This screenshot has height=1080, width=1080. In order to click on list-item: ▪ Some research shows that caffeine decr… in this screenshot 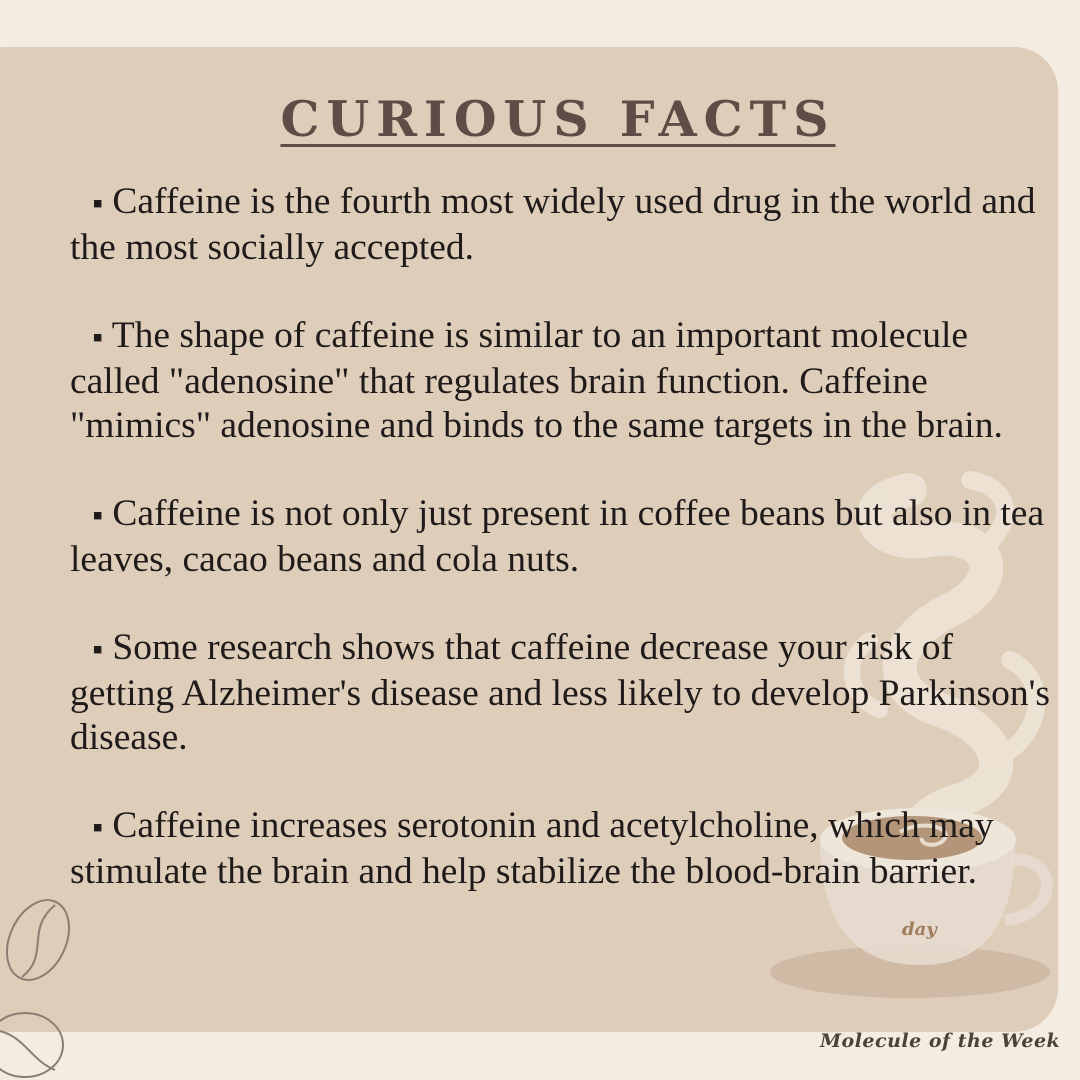, I will do `click(565, 693)`.